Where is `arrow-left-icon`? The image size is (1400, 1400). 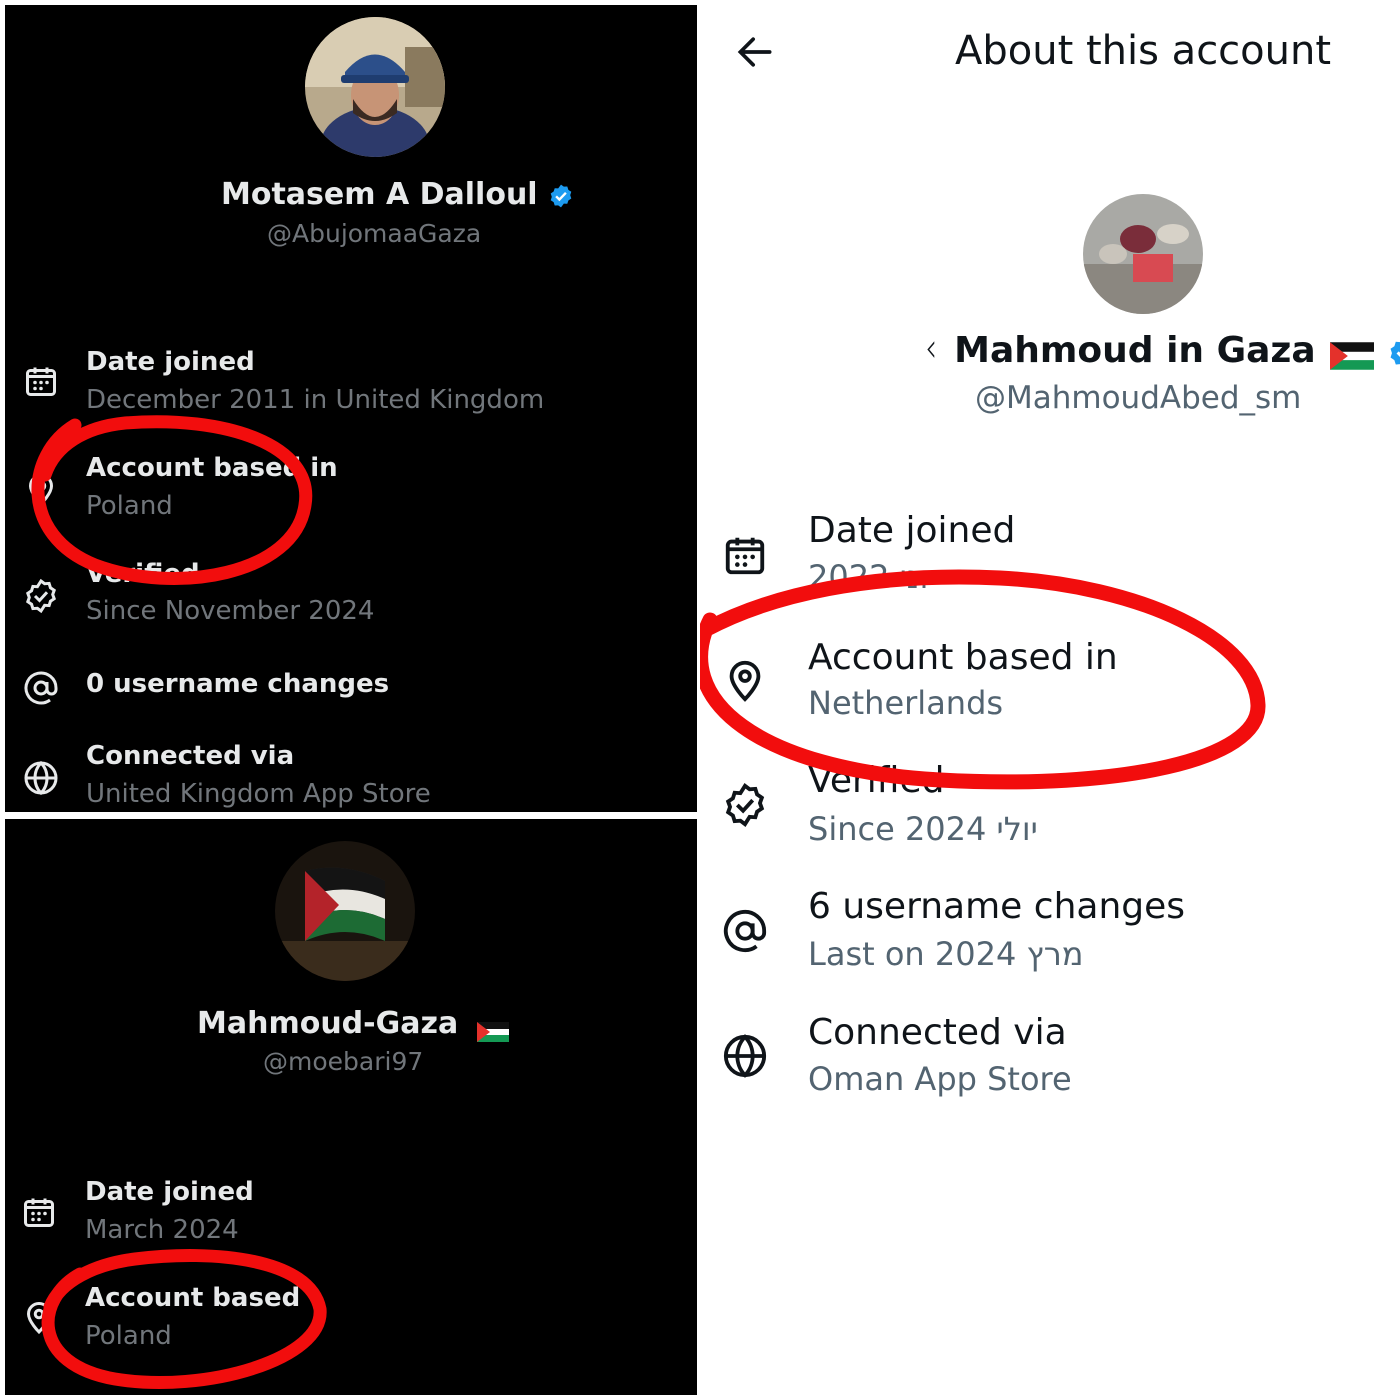
arrow-left-icon is located at coordinates (755, 52).